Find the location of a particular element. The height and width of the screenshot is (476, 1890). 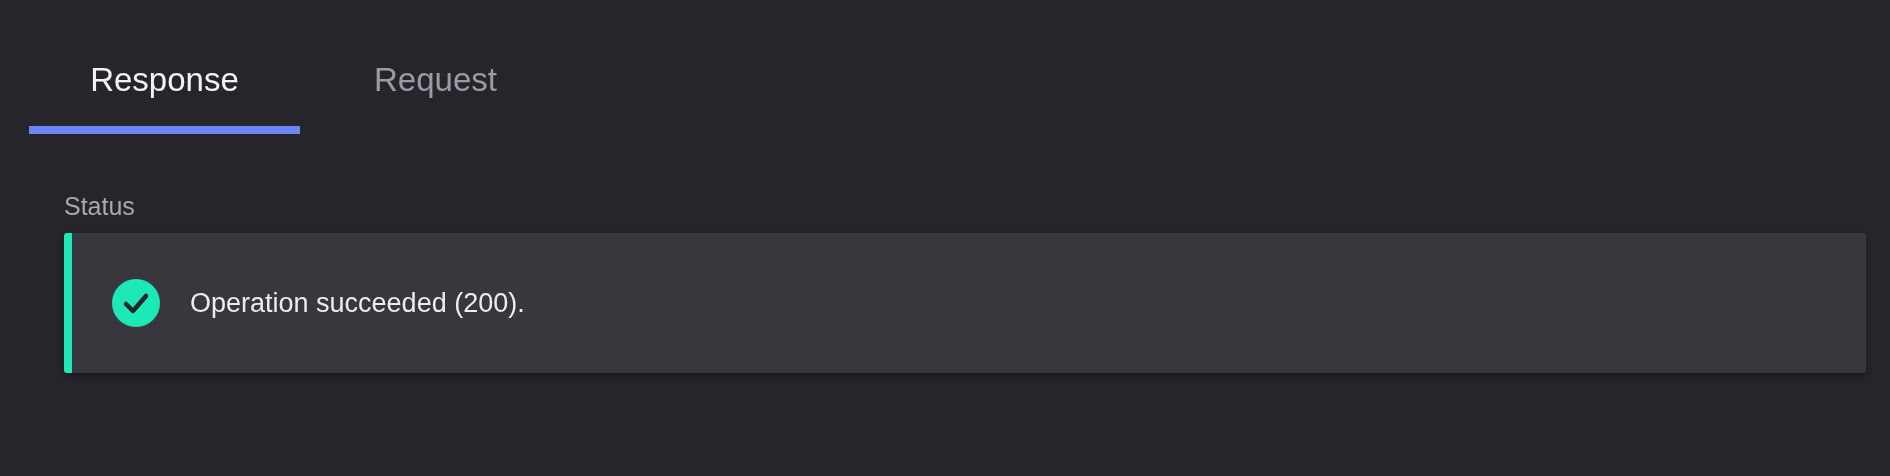

tab: Request is located at coordinates (435, 95).